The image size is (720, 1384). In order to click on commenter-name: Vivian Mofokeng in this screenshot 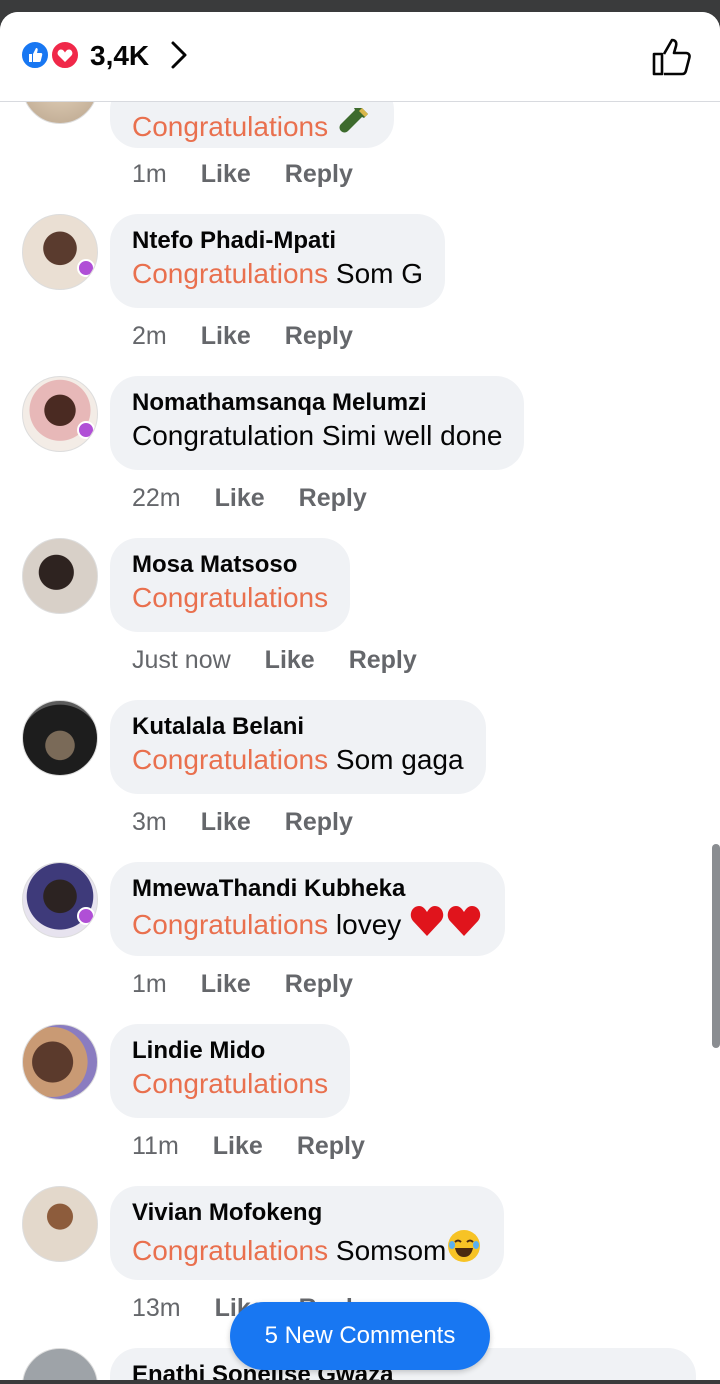, I will do `click(307, 1213)`.